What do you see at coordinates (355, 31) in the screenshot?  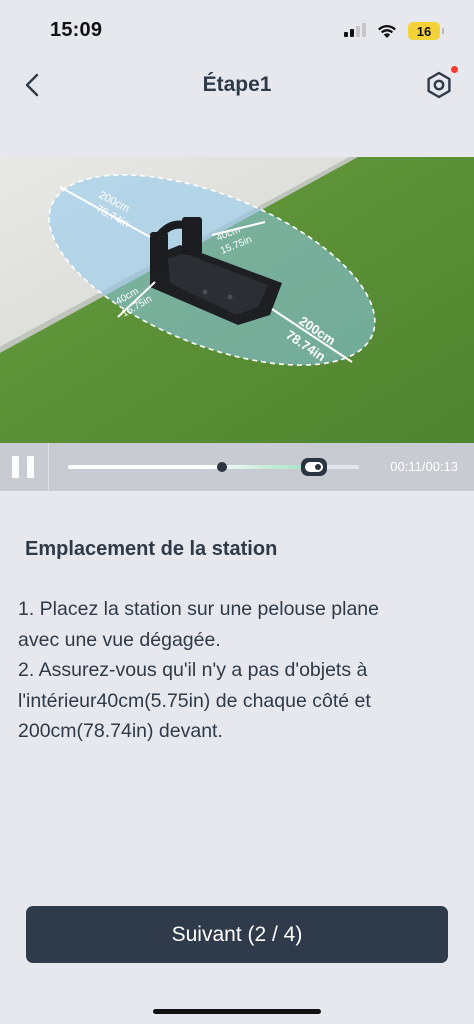 I see `signal-icon` at bounding box center [355, 31].